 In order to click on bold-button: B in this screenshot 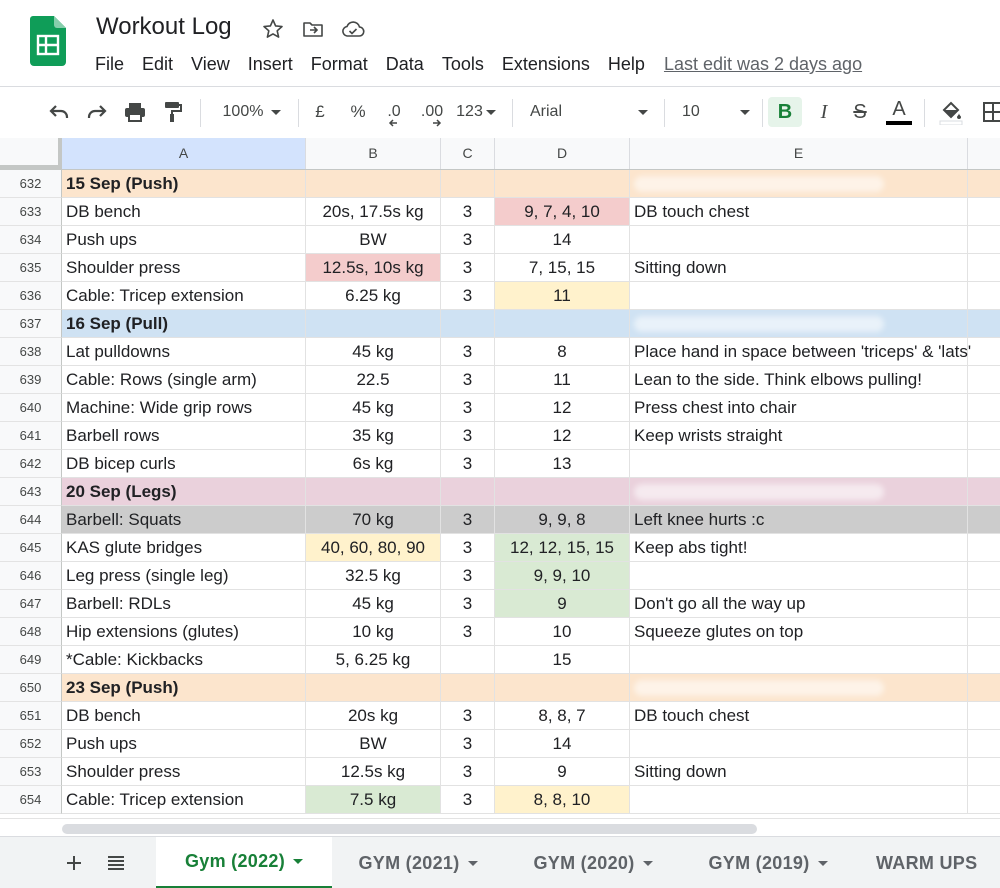, I will do `click(785, 112)`.